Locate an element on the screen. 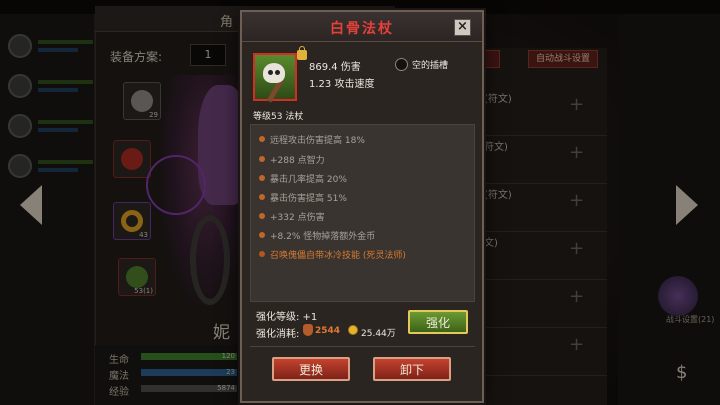  special-attribute: 召唤傀儡自带冰冷技能 (死灵法师) is located at coordinates (332, 254).